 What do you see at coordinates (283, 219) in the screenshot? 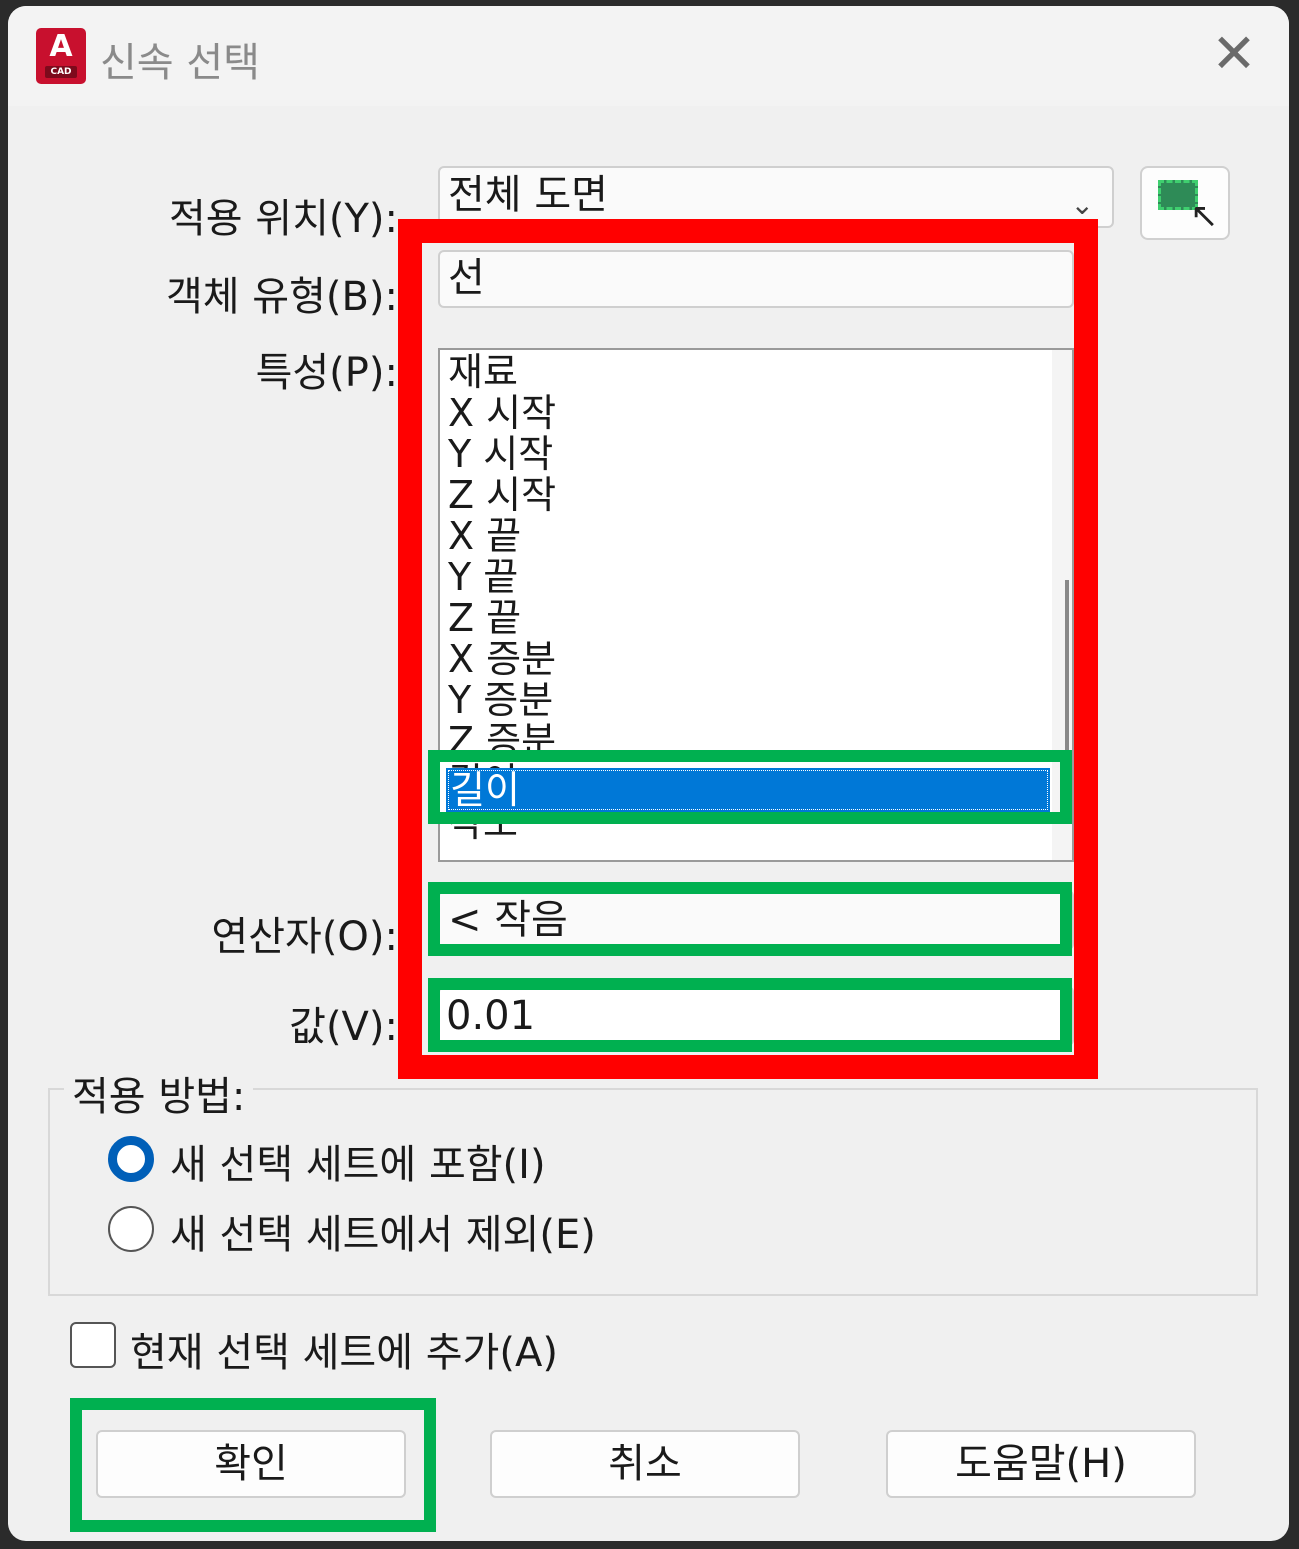
I see `apply-to-label: 적용 위치(Y):` at bounding box center [283, 219].